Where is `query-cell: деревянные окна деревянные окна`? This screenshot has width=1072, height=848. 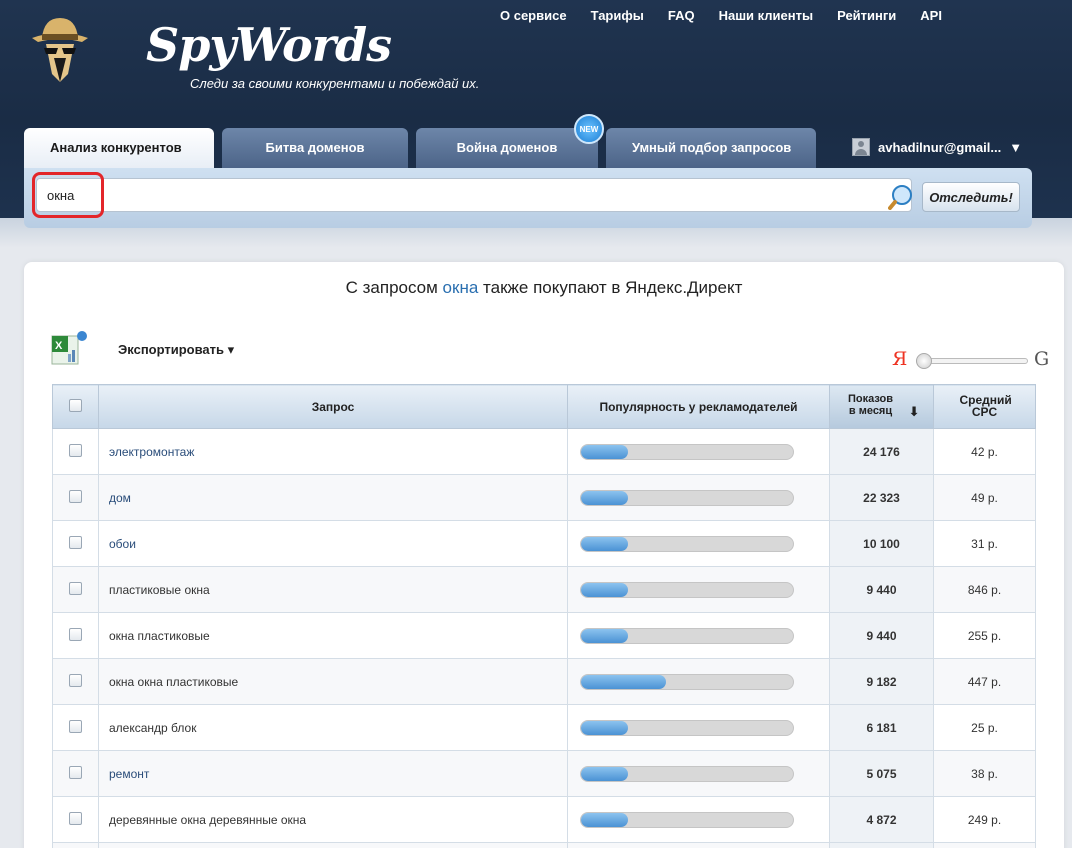 query-cell: деревянные окна деревянные окна is located at coordinates (333, 819).